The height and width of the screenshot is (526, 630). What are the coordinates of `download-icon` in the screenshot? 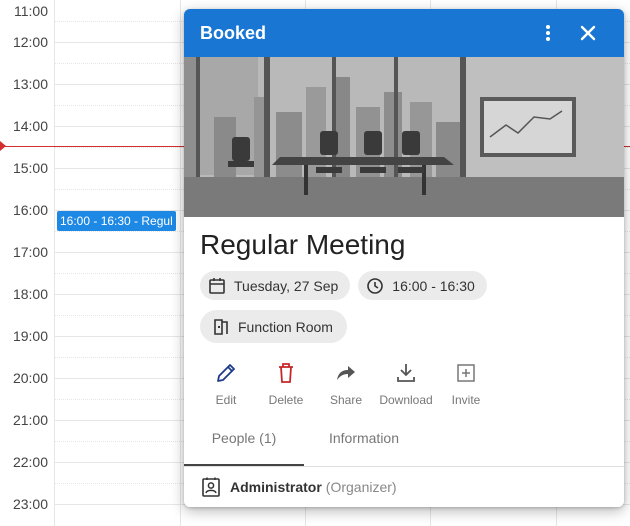 It's located at (406, 373).